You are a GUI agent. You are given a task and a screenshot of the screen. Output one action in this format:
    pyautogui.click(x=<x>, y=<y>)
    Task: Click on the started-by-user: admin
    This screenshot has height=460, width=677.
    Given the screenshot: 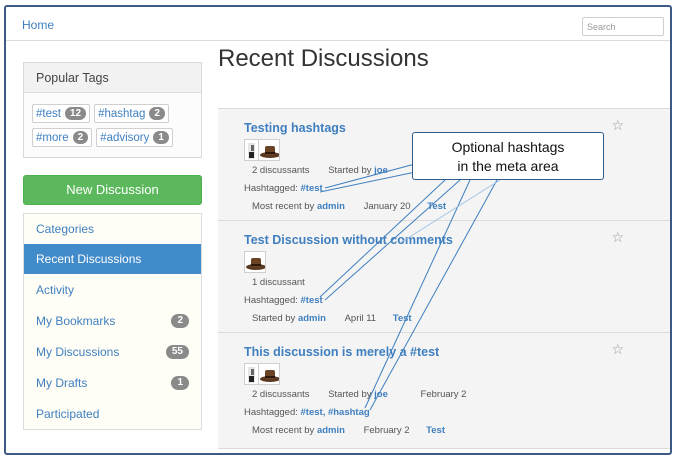 What is the action you would take?
    pyautogui.click(x=312, y=318)
    